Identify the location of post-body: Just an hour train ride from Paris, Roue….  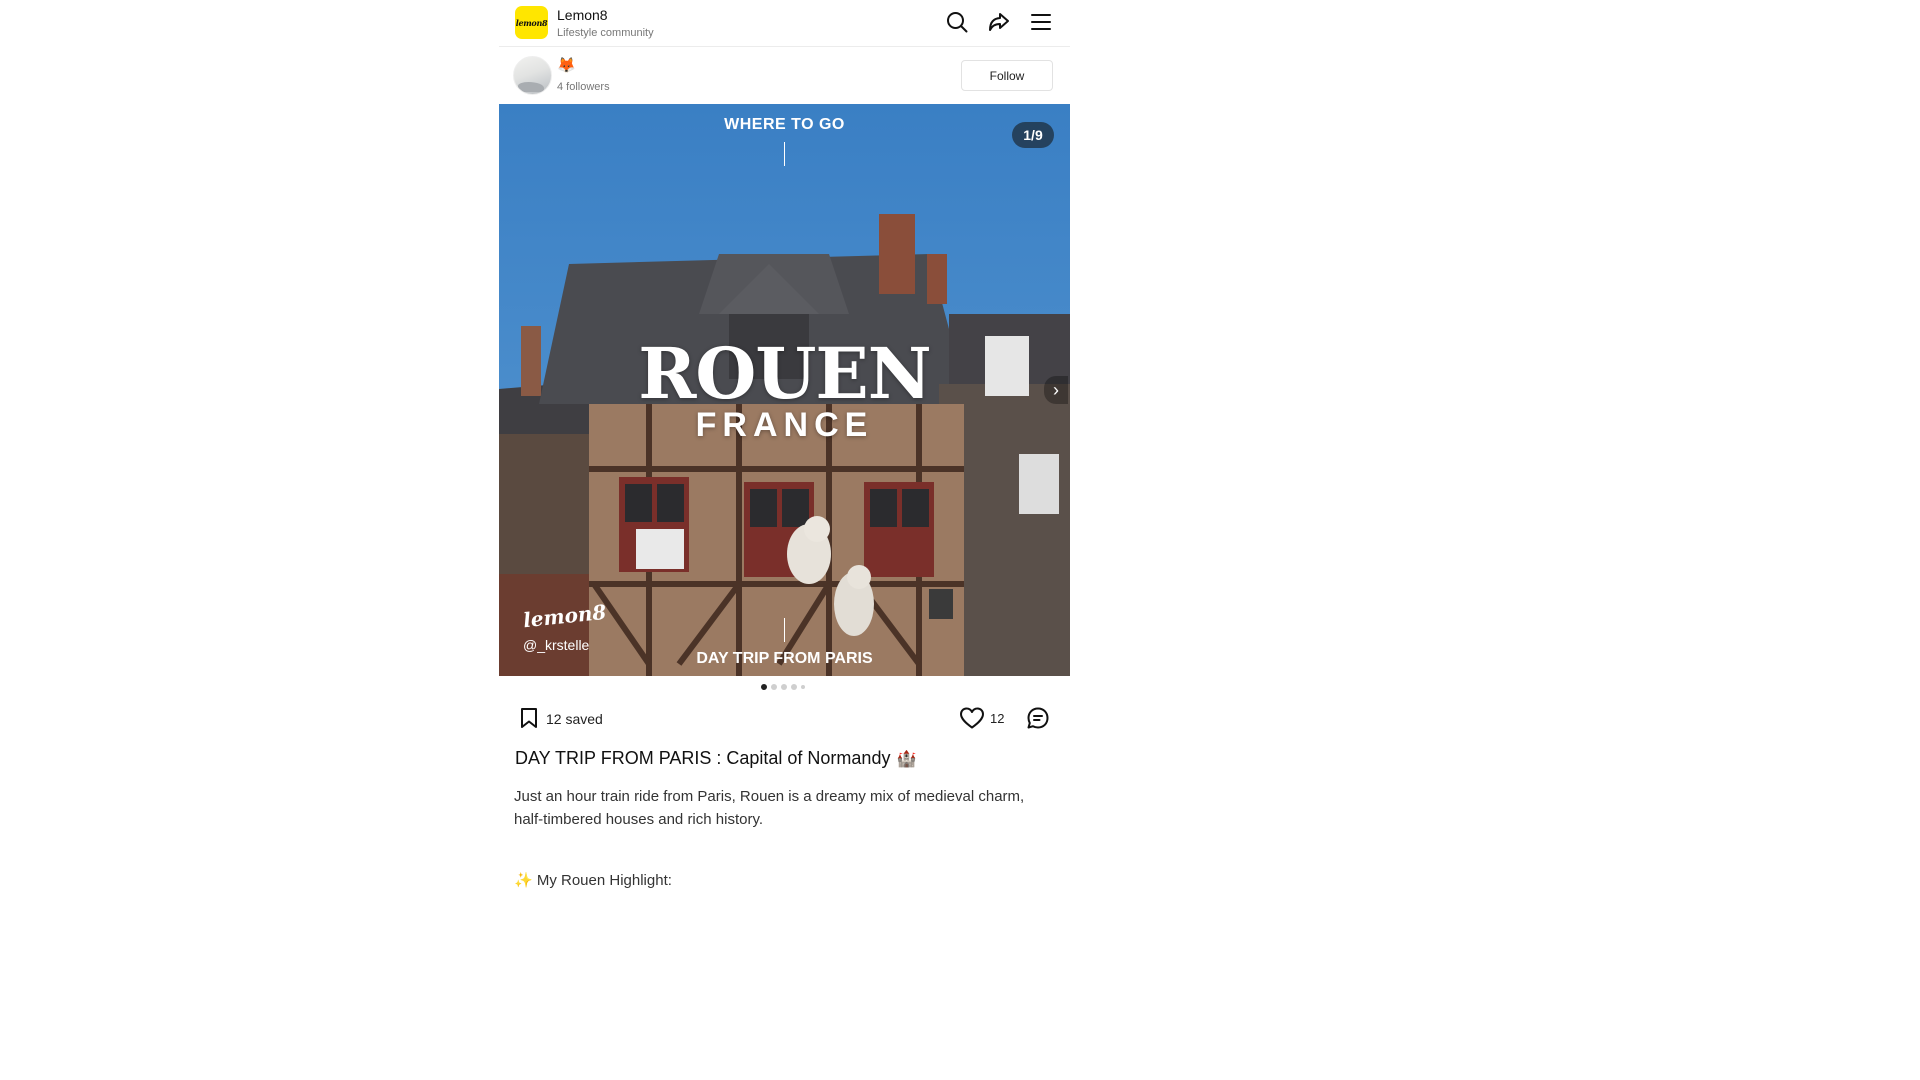
(769, 808).